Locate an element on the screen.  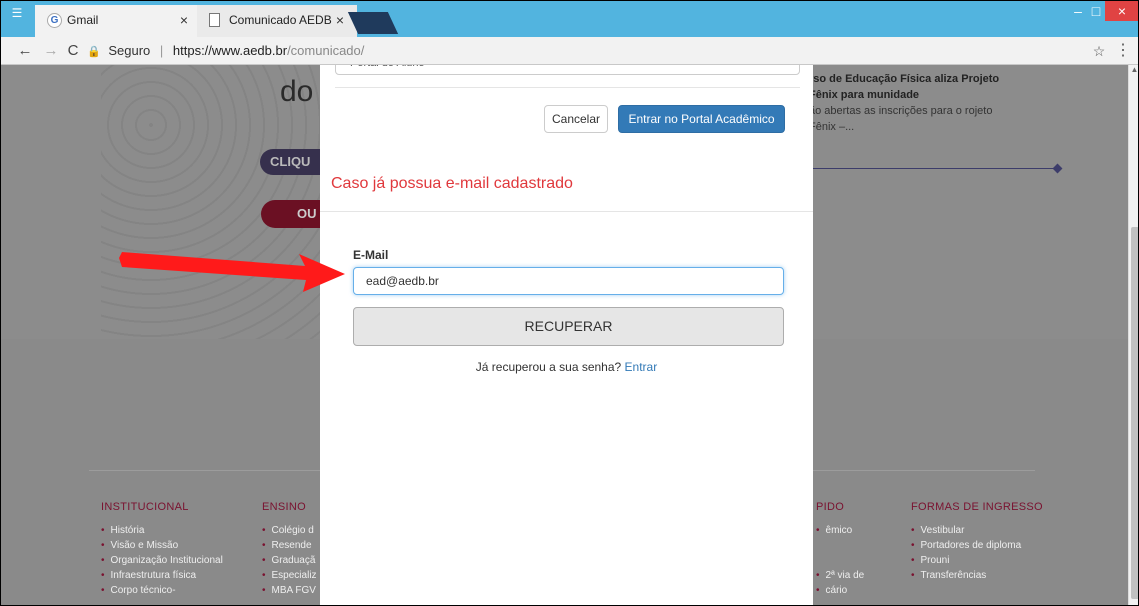
url-host: https://www.aedb.br is located at coordinates (230, 50).